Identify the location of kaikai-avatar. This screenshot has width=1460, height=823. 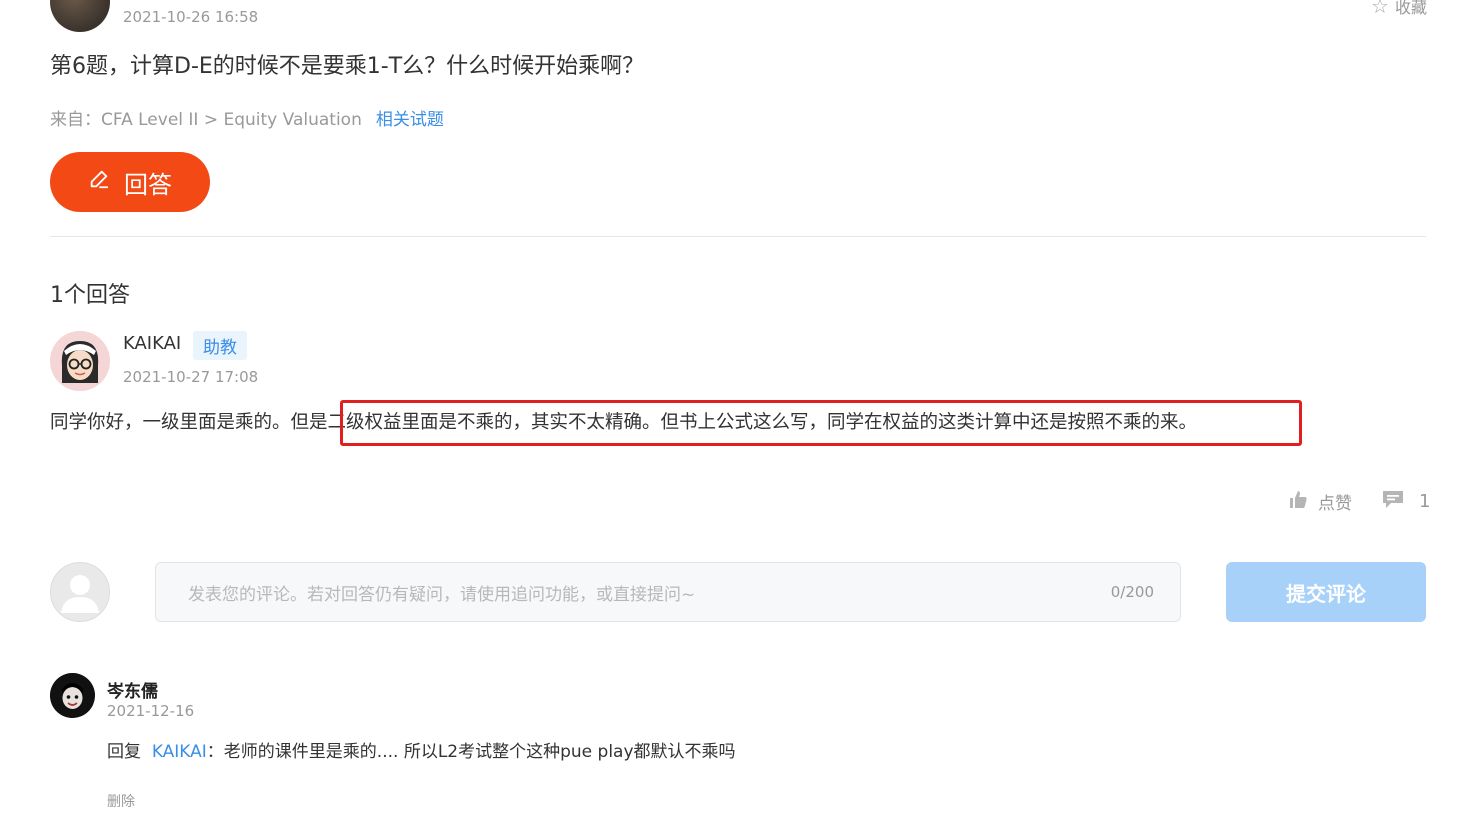
(80, 361).